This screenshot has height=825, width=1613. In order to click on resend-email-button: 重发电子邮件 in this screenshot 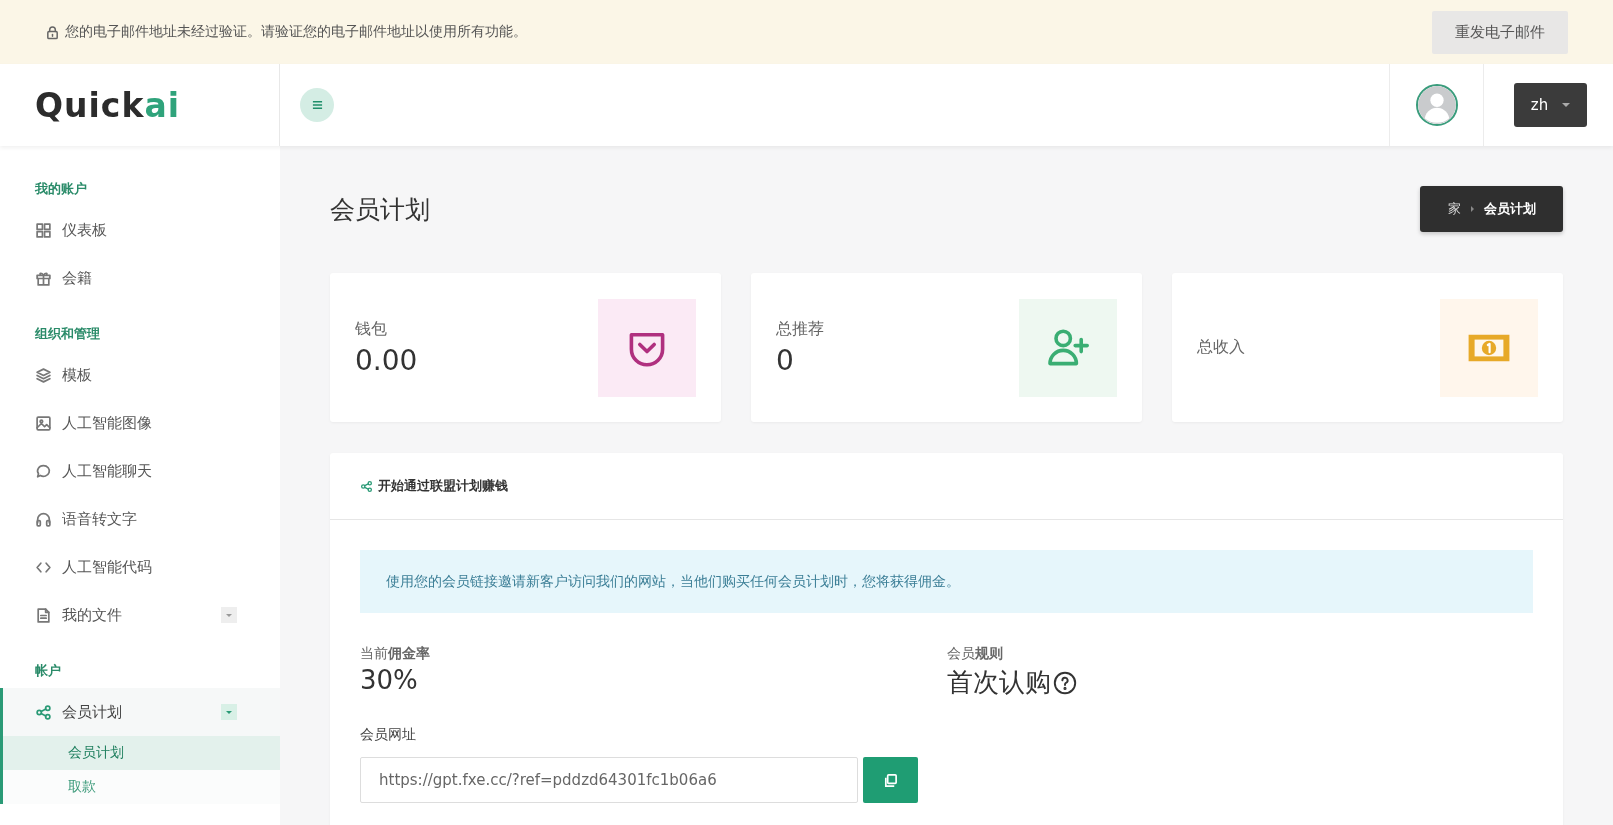, I will do `click(1500, 32)`.